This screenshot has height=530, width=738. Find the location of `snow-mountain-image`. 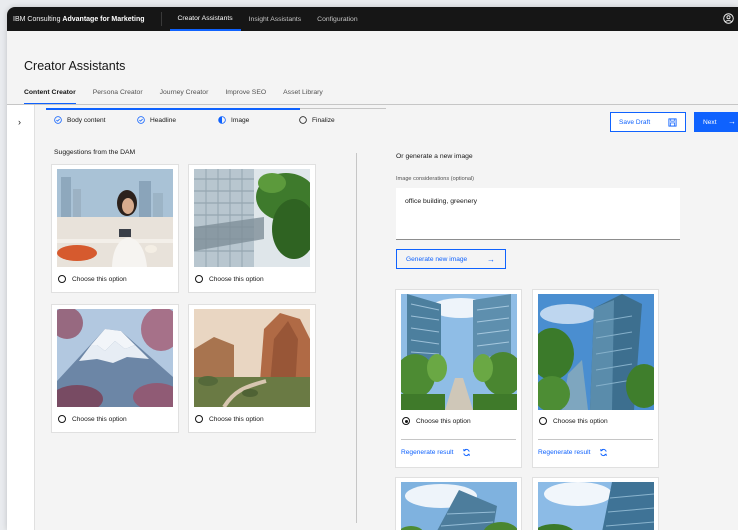

snow-mountain-image is located at coordinates (115, 358).